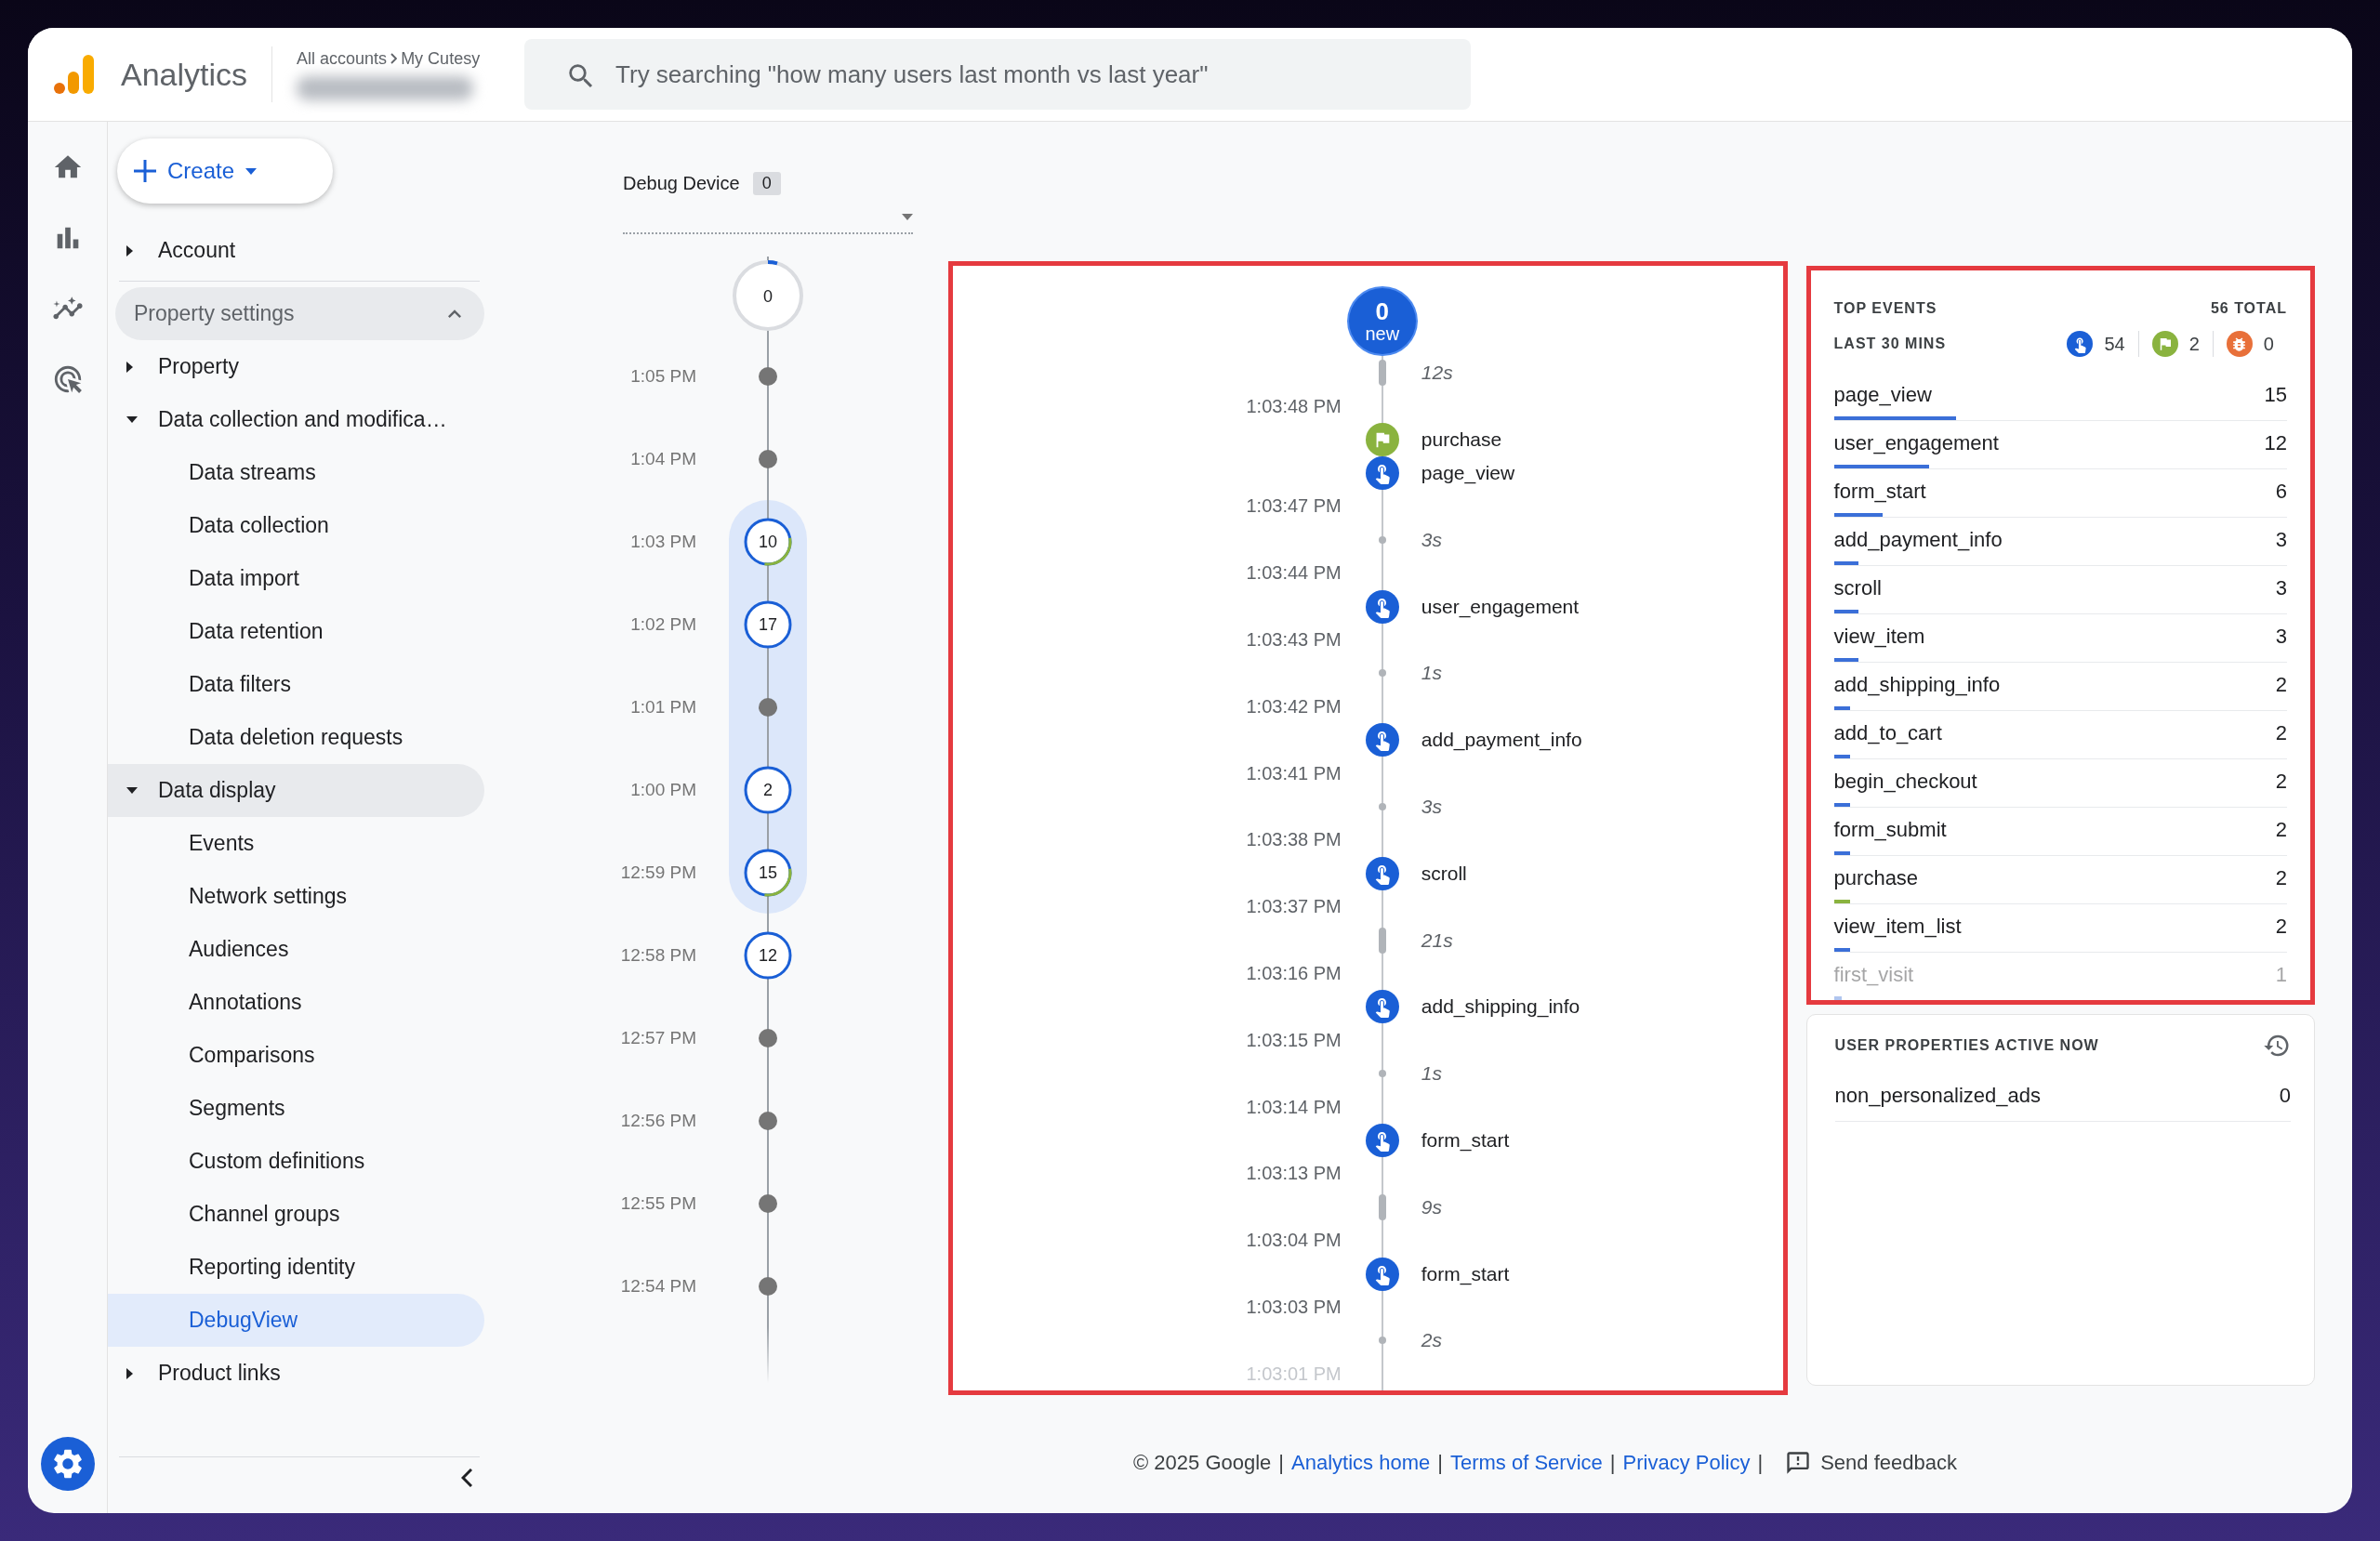  I want to click on flag-icon, so click(2164, 344).